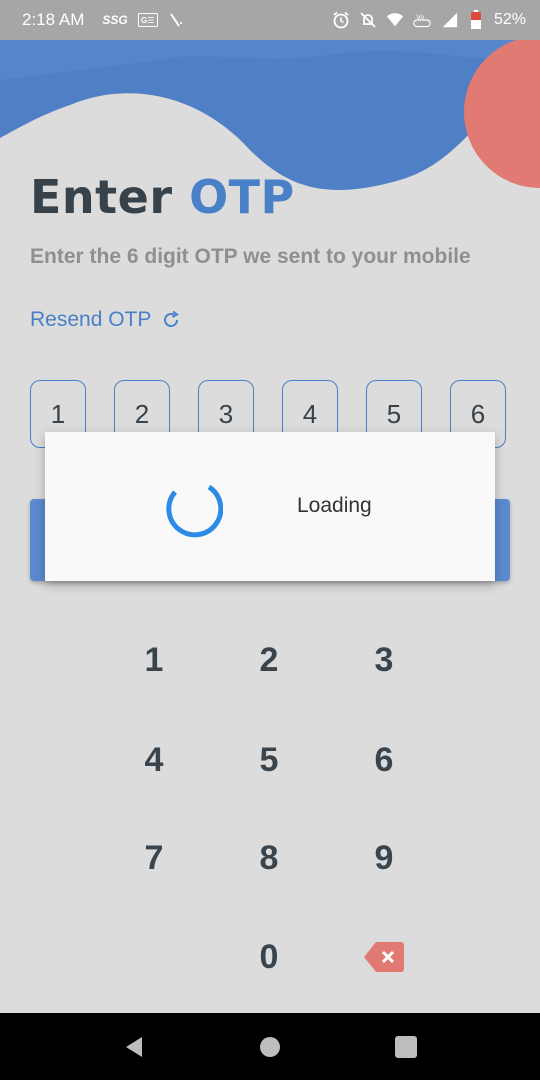 This screenshot has width=540, height=1080. Describe the element at coordinates (269, 957) in the screenshot. I see `key-0: 0` at that location.